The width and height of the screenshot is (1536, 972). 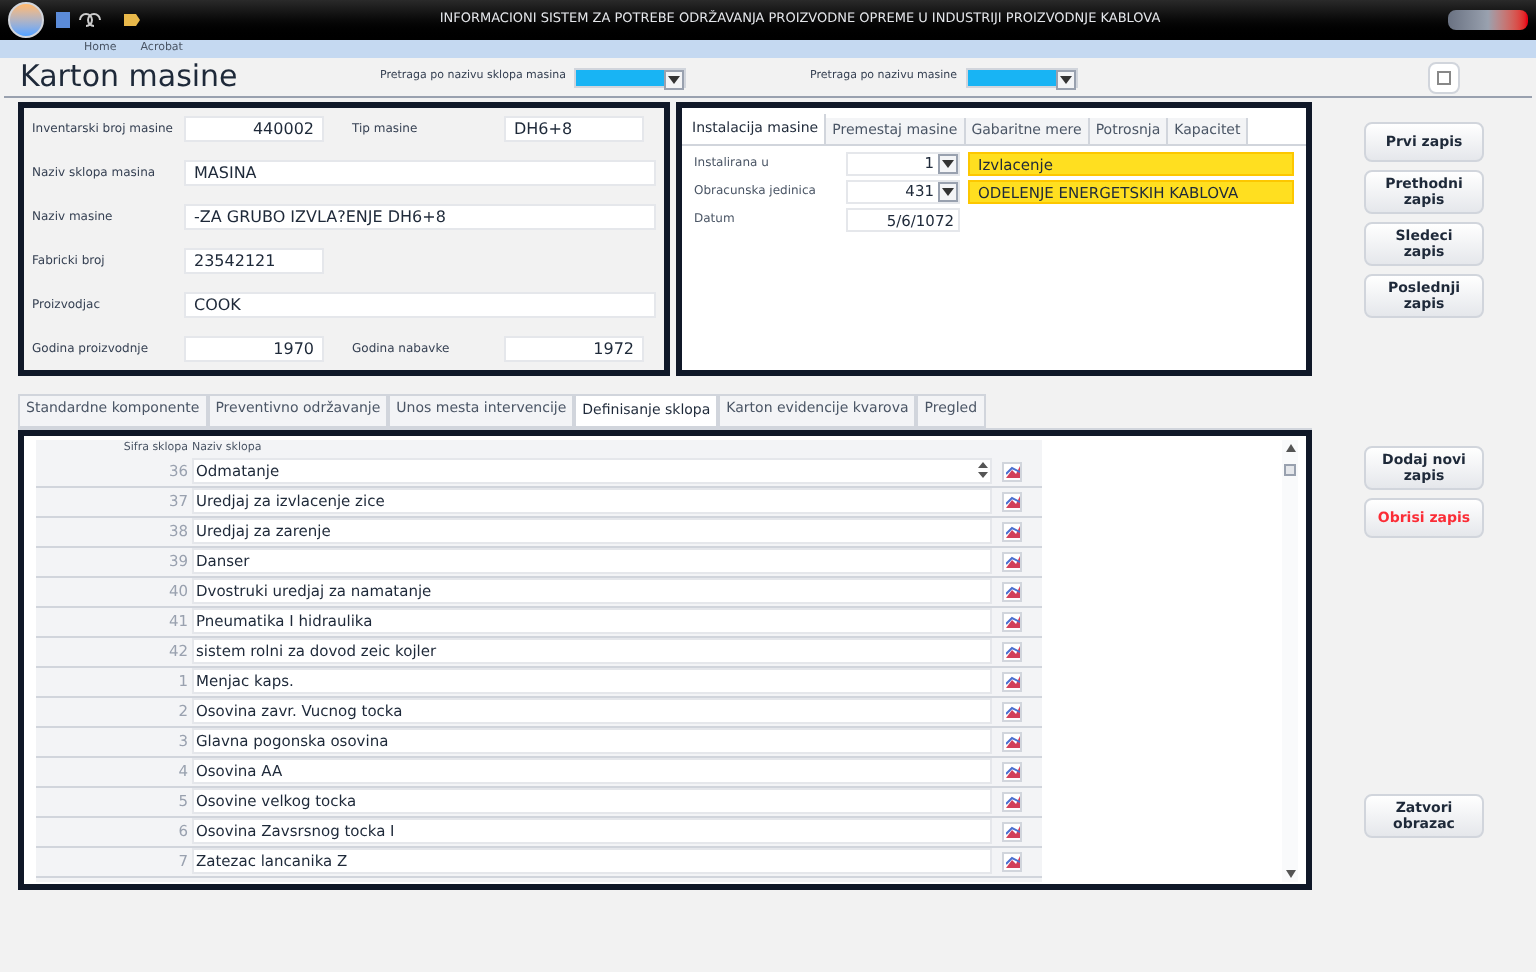 I want to click on scrollbar, so click(x=1290, y=660).